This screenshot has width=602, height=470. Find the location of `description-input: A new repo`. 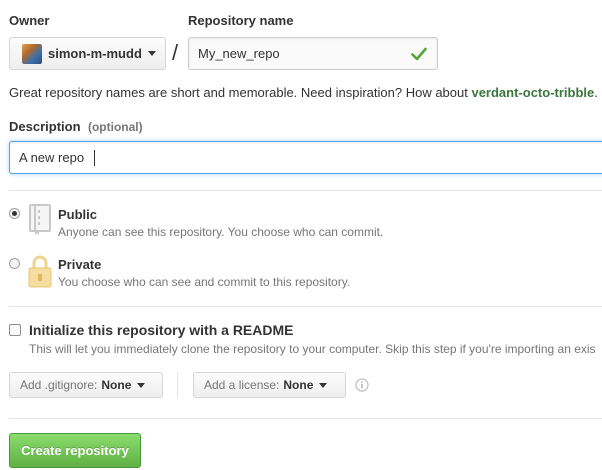

description-input: A new repo is located at coordinates (305, 157).